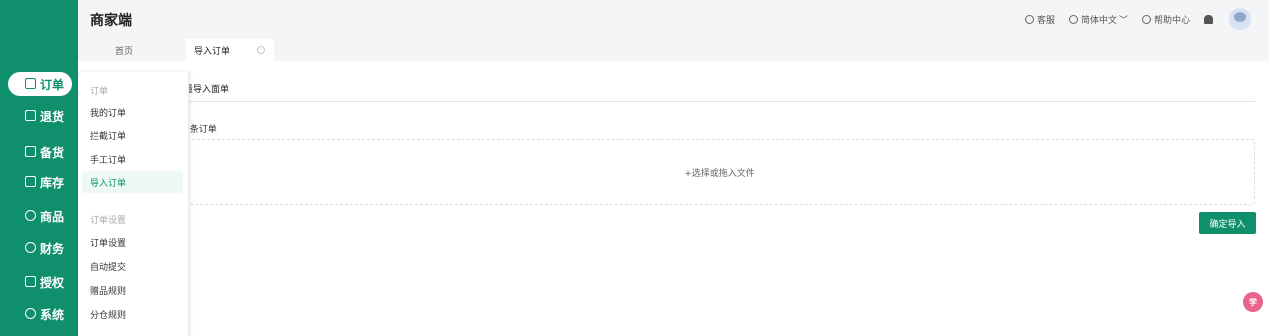  What do you see at coordinates (1208, 19) in the screenshot?
I see `bell-icon` at bounding box center [1208, 19].